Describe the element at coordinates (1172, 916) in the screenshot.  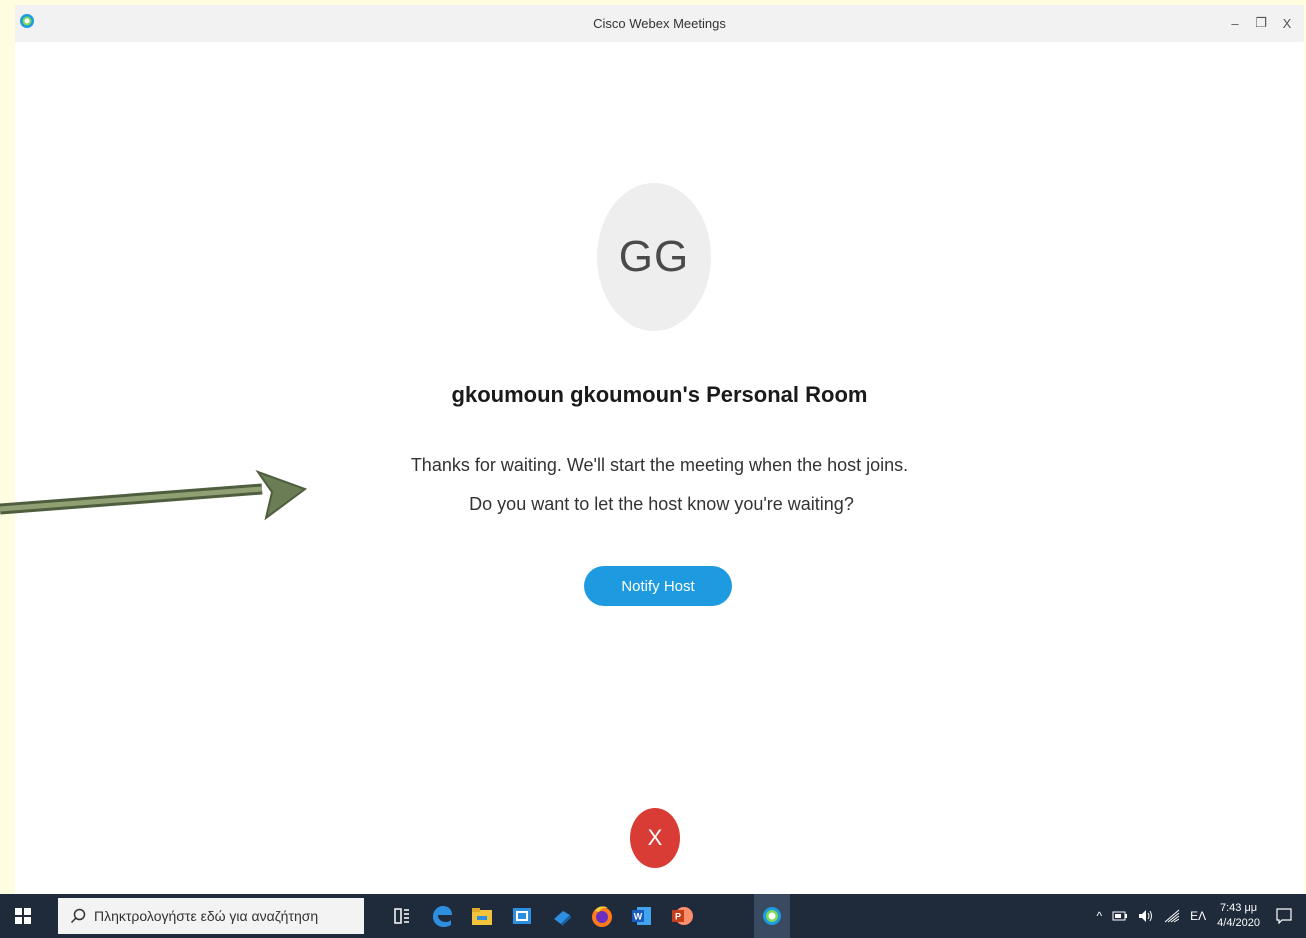
I see `wifi-icon` at that location.